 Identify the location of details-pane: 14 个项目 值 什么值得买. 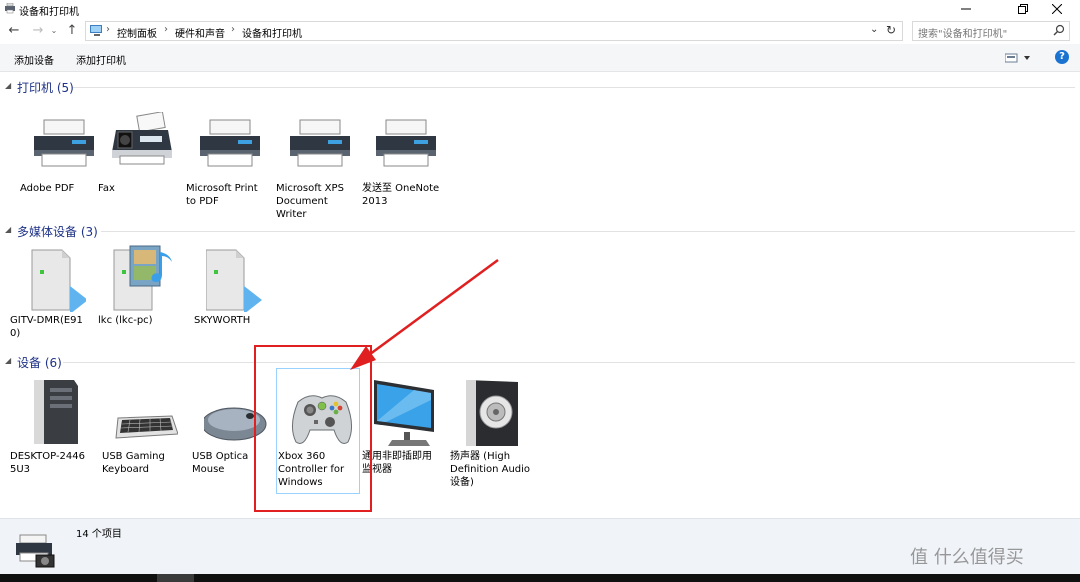
(540, 546).